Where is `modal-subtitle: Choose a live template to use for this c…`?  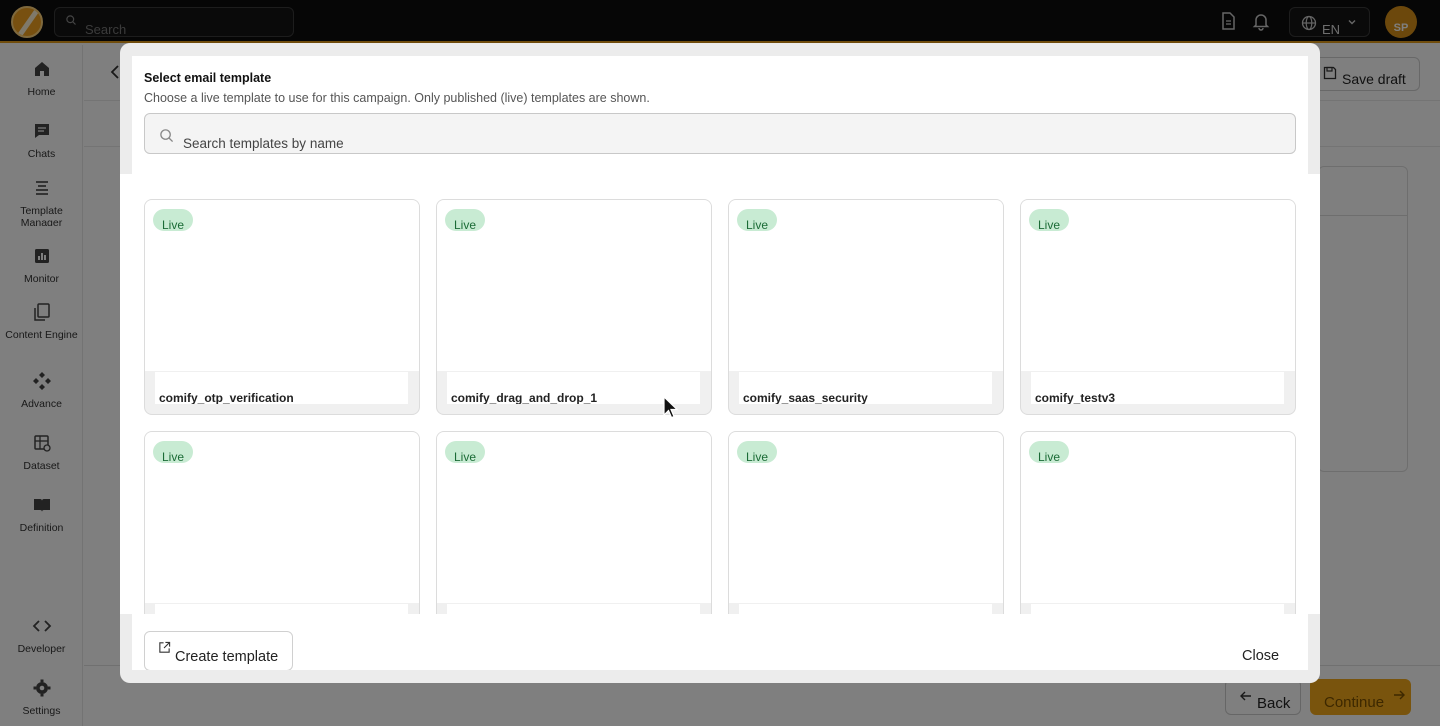
modal-subtitle: Choose a live template to use for this c… is located at coordinates (397, 98).